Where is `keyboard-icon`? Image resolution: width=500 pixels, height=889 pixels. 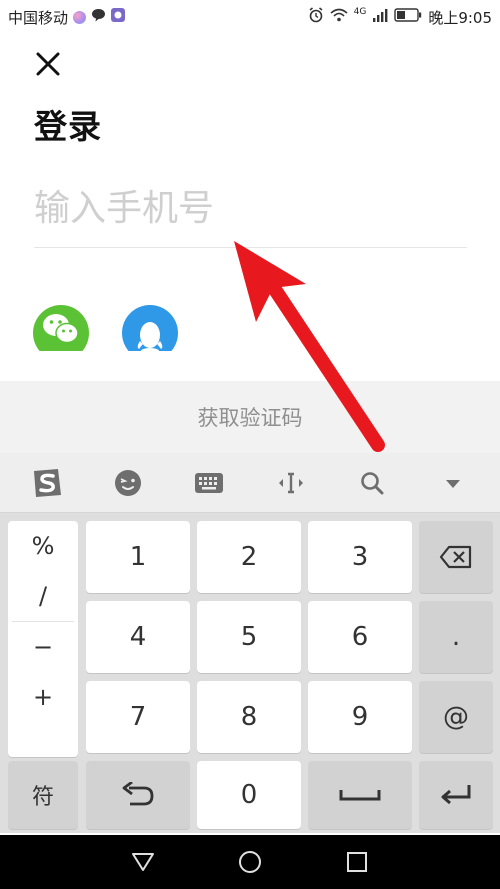
keyboard-icon is located at coordinates (209, 482).